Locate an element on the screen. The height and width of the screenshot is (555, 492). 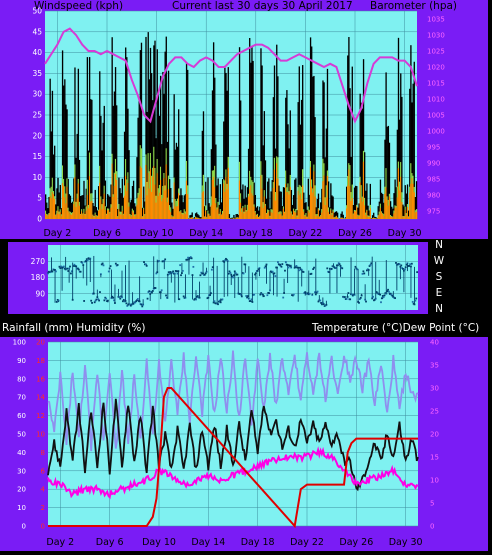
barometer-tick-label: 1010 is located at coordinates (436, 100).